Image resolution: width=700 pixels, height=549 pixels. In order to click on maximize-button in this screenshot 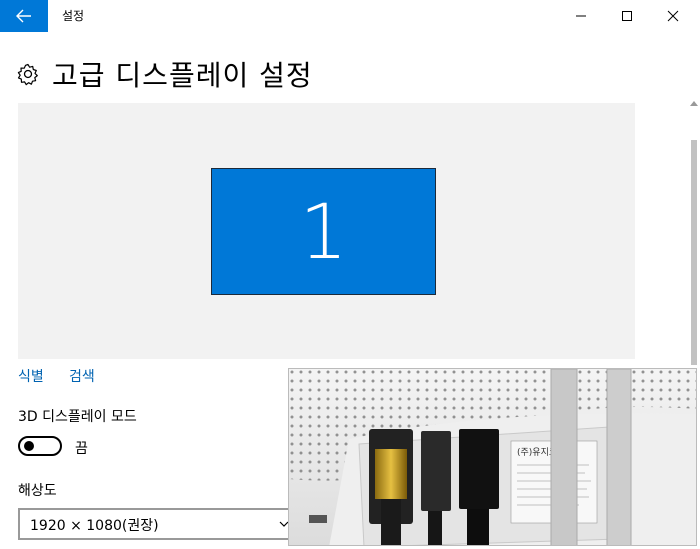, I will do `click(627, 16)`.